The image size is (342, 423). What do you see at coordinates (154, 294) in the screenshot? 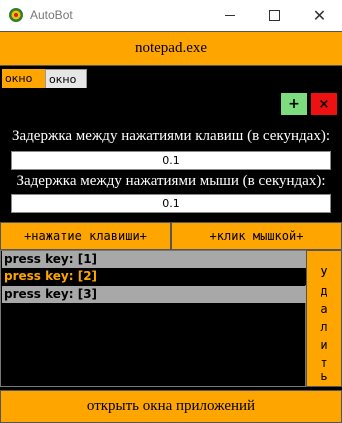
I see `list-item: press key: [3]` at bounding box center [154, 294].